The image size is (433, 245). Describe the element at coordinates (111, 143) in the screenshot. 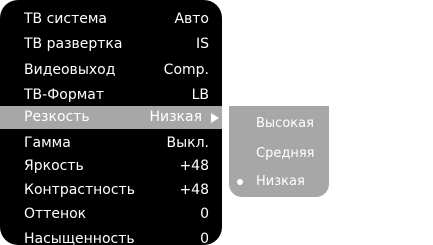

I see `menu-item-gamma: Гамма Выкл.` at that location.